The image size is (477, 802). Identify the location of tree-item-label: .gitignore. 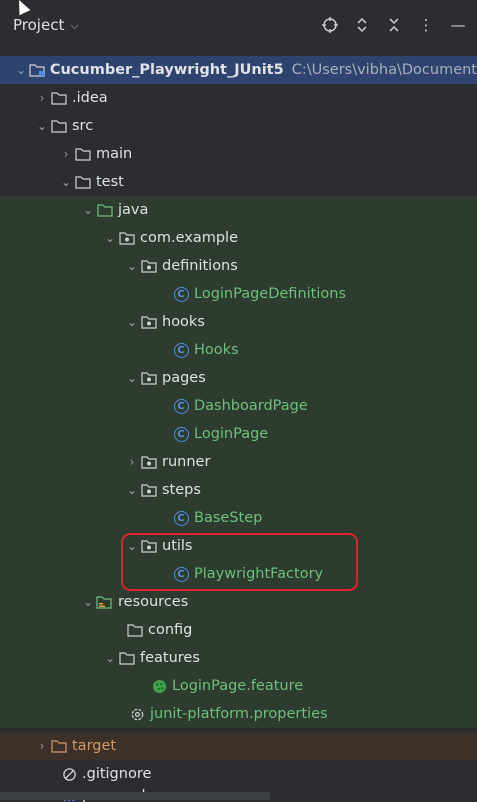
(117, 774).